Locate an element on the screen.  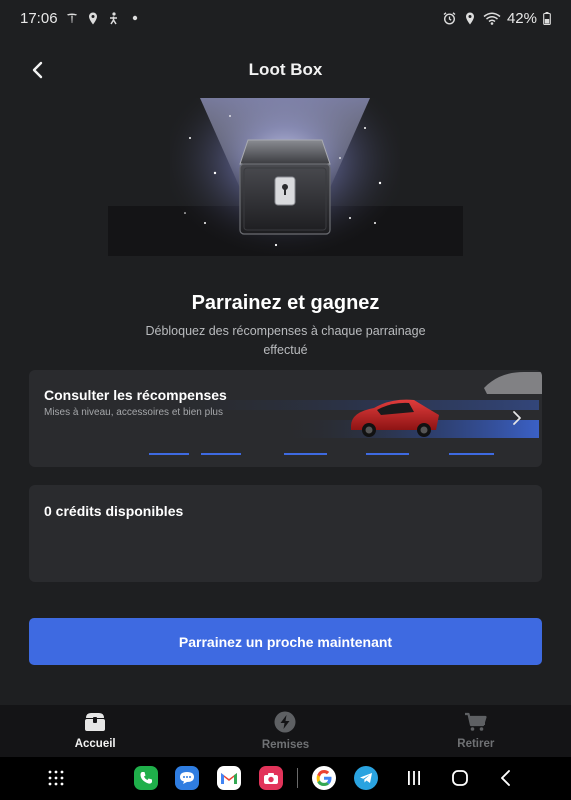
back-icon is located at coordinates (506, 778).